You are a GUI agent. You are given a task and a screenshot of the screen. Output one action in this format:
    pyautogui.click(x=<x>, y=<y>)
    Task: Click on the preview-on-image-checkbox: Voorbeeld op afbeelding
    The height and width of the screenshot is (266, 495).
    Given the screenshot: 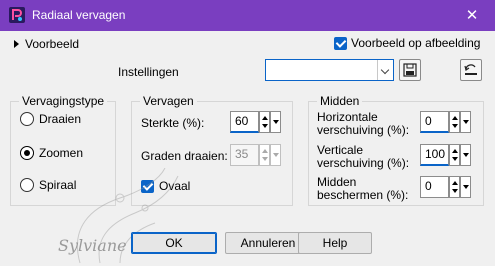 What is the action you would take?
    pyautogui.click(x=407, y=43)
    